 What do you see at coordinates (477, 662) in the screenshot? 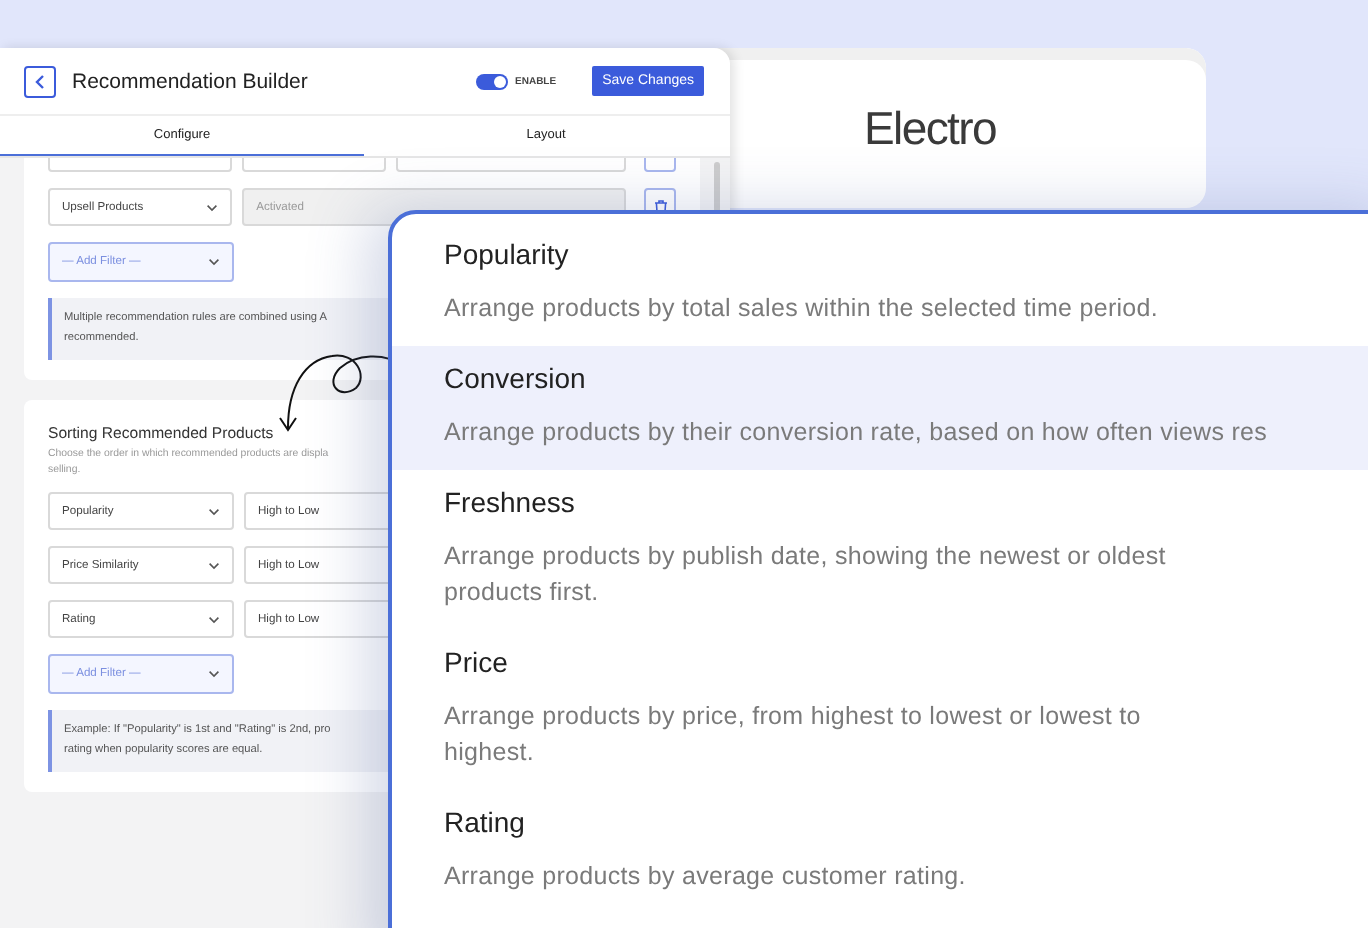
I see `option-title: Price` at bounding box center [477, 662].